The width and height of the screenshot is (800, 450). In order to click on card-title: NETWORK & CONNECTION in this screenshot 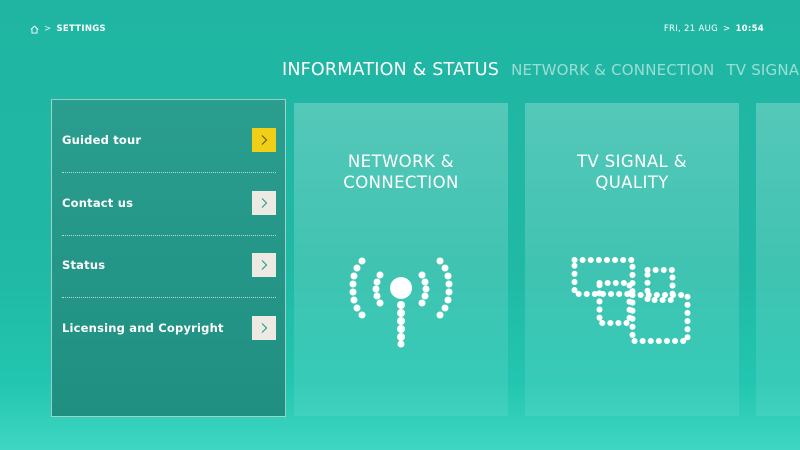, I will do `click(401, 172)`.